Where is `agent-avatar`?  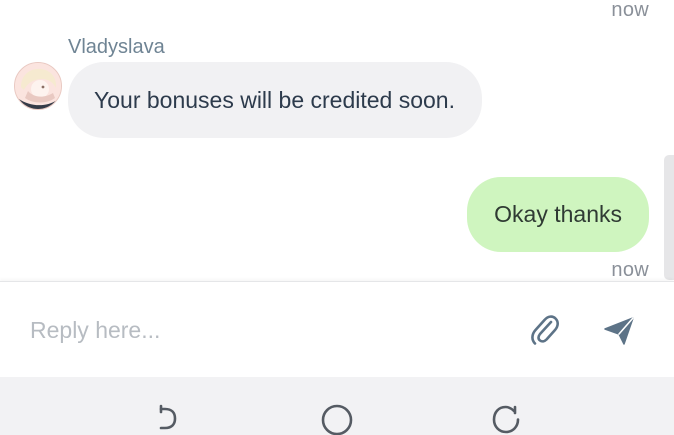
agent-avatar is located at coordinates (38, 86).